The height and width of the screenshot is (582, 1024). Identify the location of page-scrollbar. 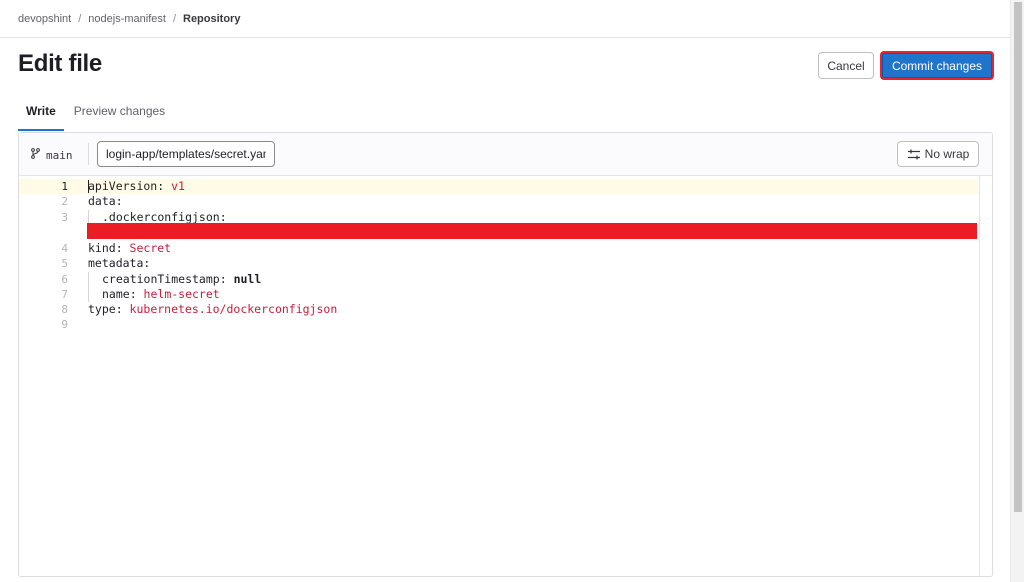
(1017, 291).